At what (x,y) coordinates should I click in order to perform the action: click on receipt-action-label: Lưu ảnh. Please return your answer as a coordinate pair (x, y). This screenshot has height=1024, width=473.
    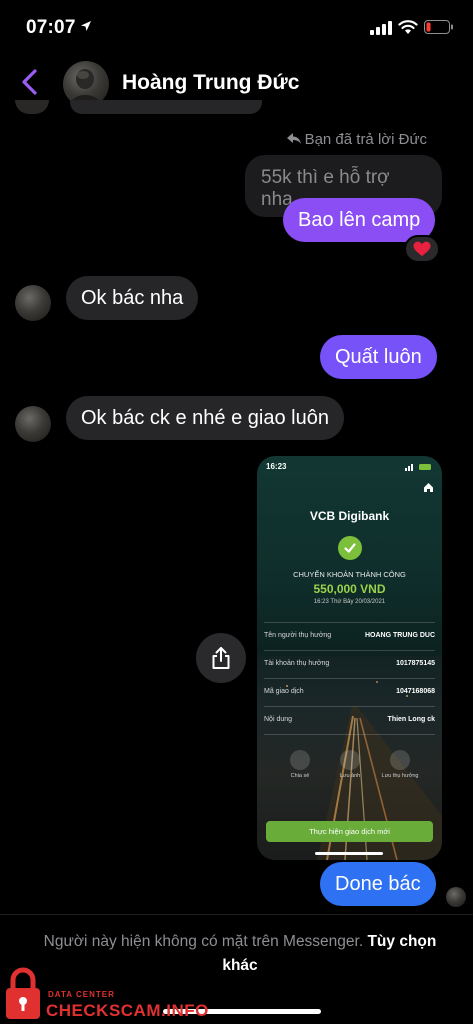
    Looking at the image, I should click on (350, 776).